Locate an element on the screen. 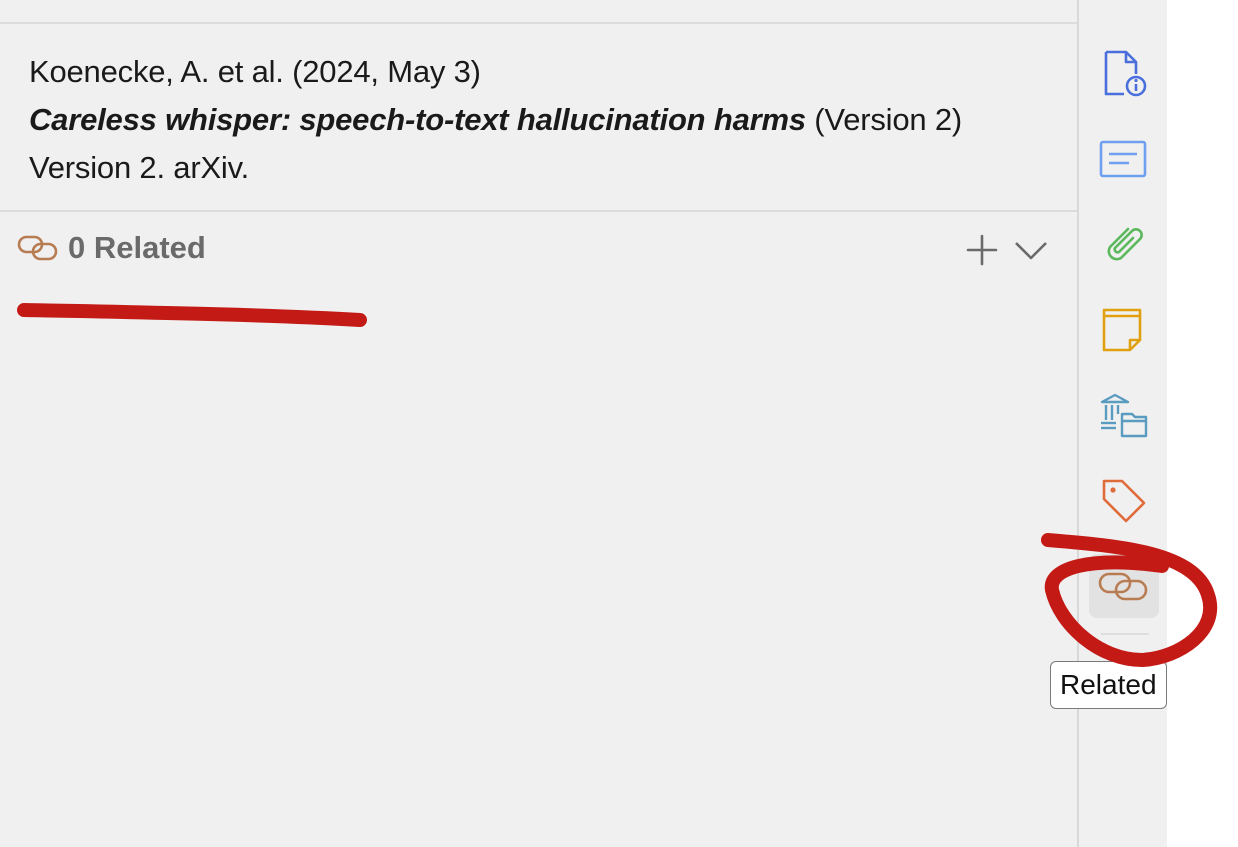  note-icon is located at coordinates (1122, 330).